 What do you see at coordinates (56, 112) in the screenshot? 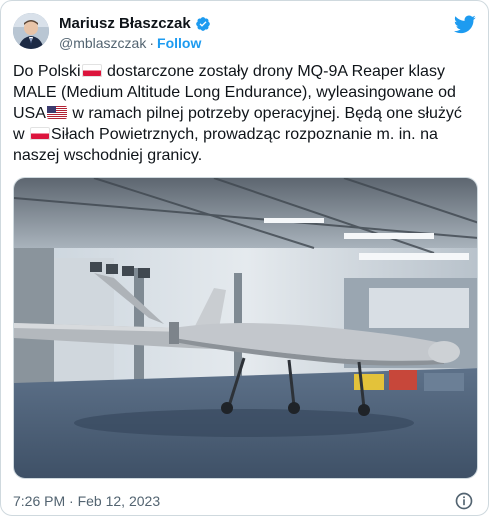
I see `flag-usa-icon` at bounding box center [56, 112].